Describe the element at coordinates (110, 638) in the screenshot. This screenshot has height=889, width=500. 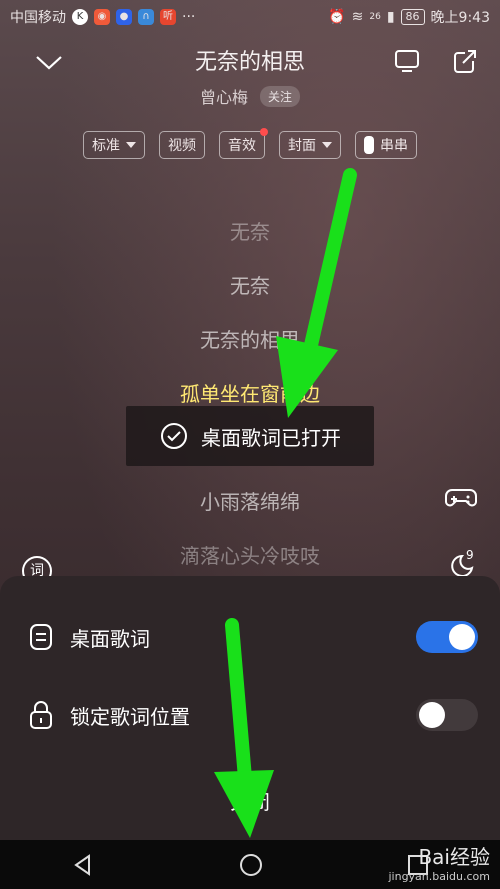
I see `desktop-lyrics-label: 桌面歌词` at that location.